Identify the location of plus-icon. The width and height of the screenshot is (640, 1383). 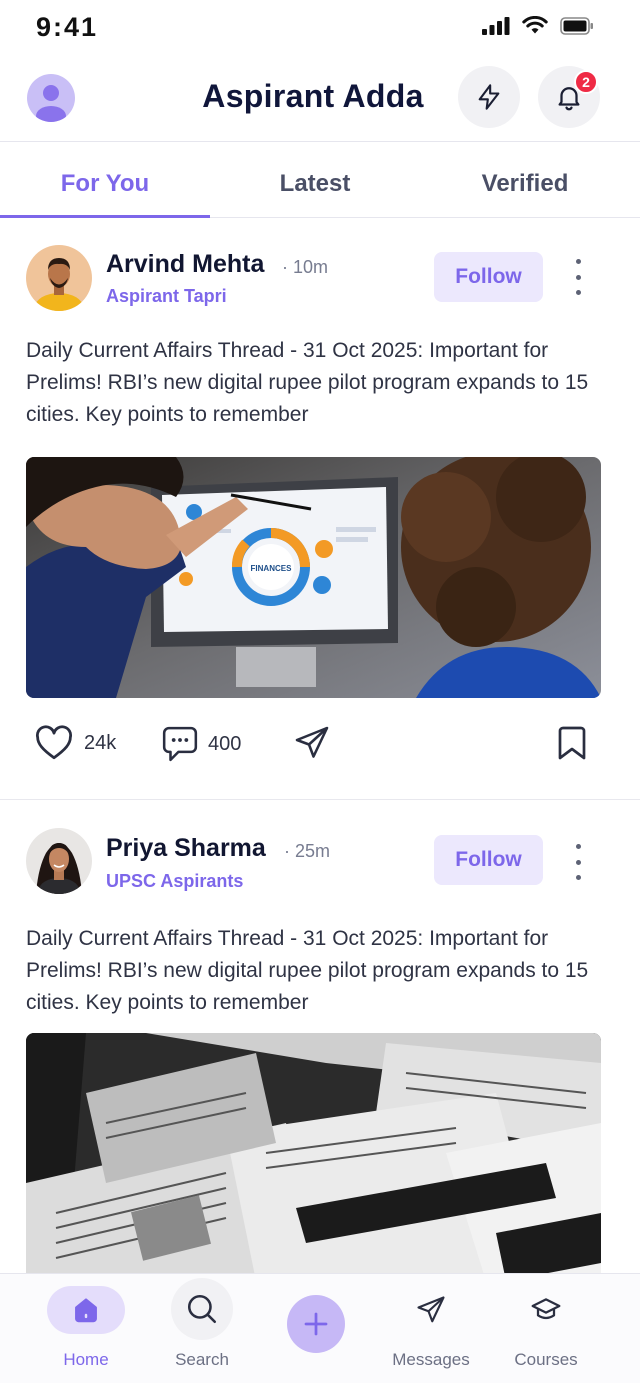
(316, 1324).